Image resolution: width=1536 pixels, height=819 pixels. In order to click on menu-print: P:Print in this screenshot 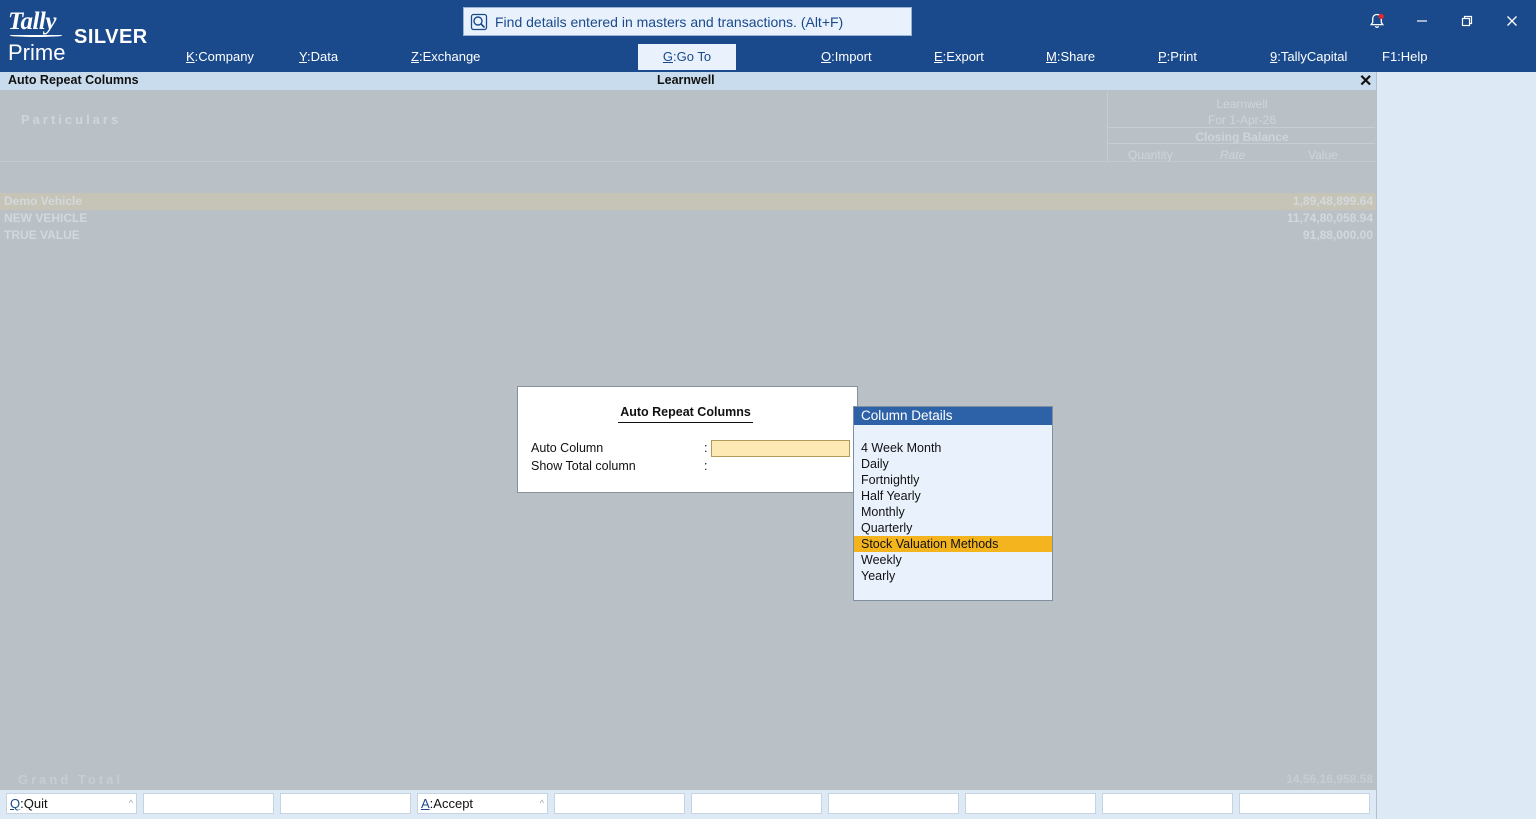, I will do `click(1177, 57)`.